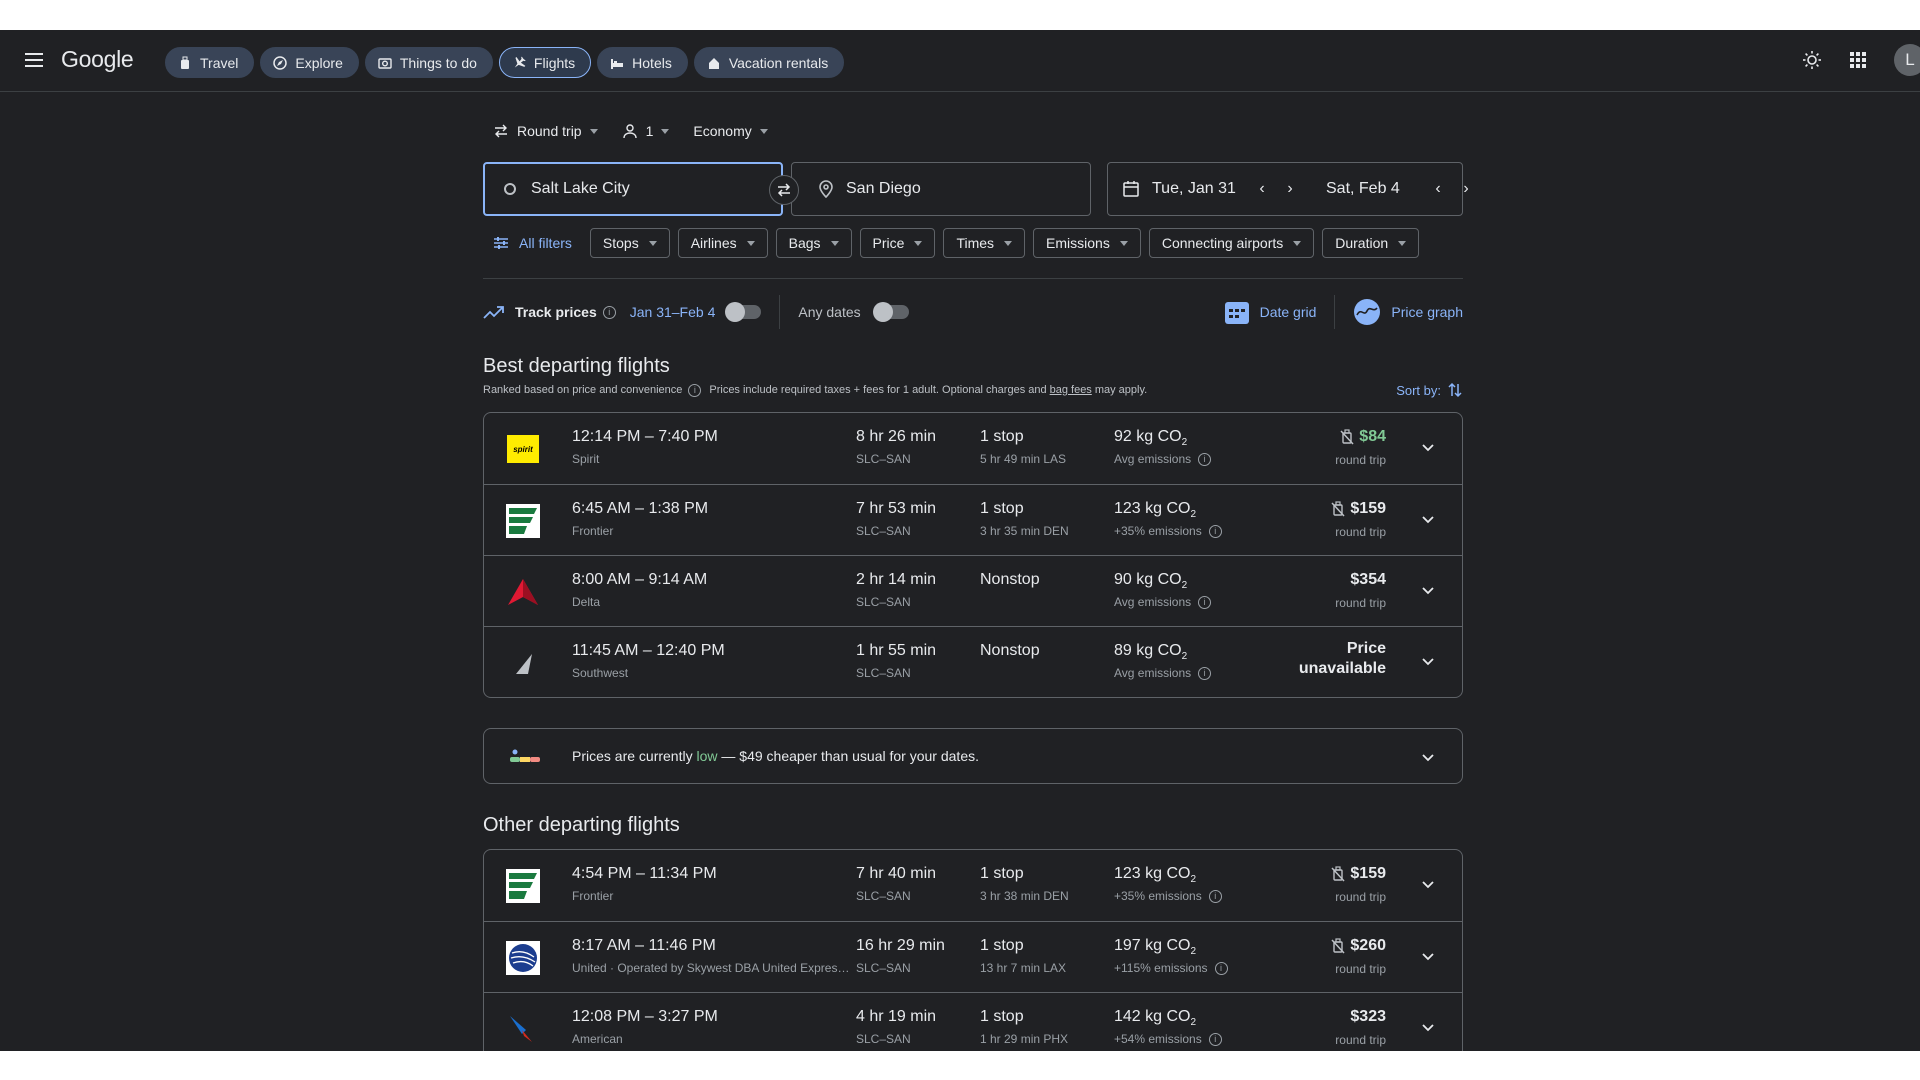 Image resolution: width=1920 pixels, height=1080 pixels. What do you see at coordinates (633, 189) in the screenshot?
I see `origin-field: Salt Lake City` at bounding box center [633, 189].